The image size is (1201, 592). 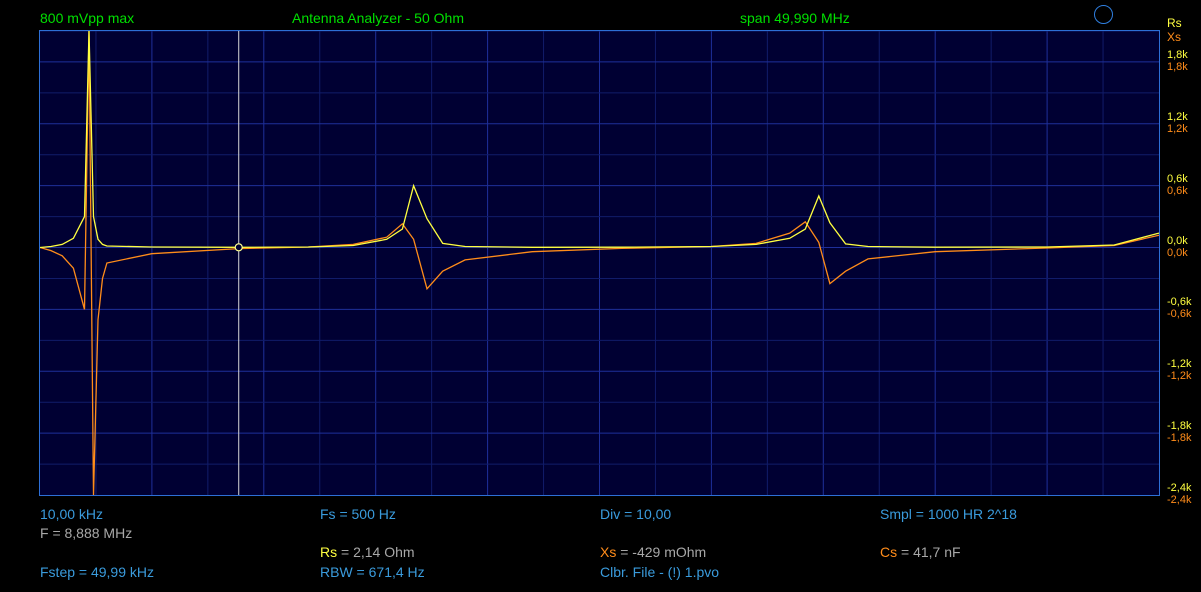 What do you see at coordinates (1177, 54) in the screenshot?
I see `rs-tick-label: 1,8k` at bounding box center [1177, 54].